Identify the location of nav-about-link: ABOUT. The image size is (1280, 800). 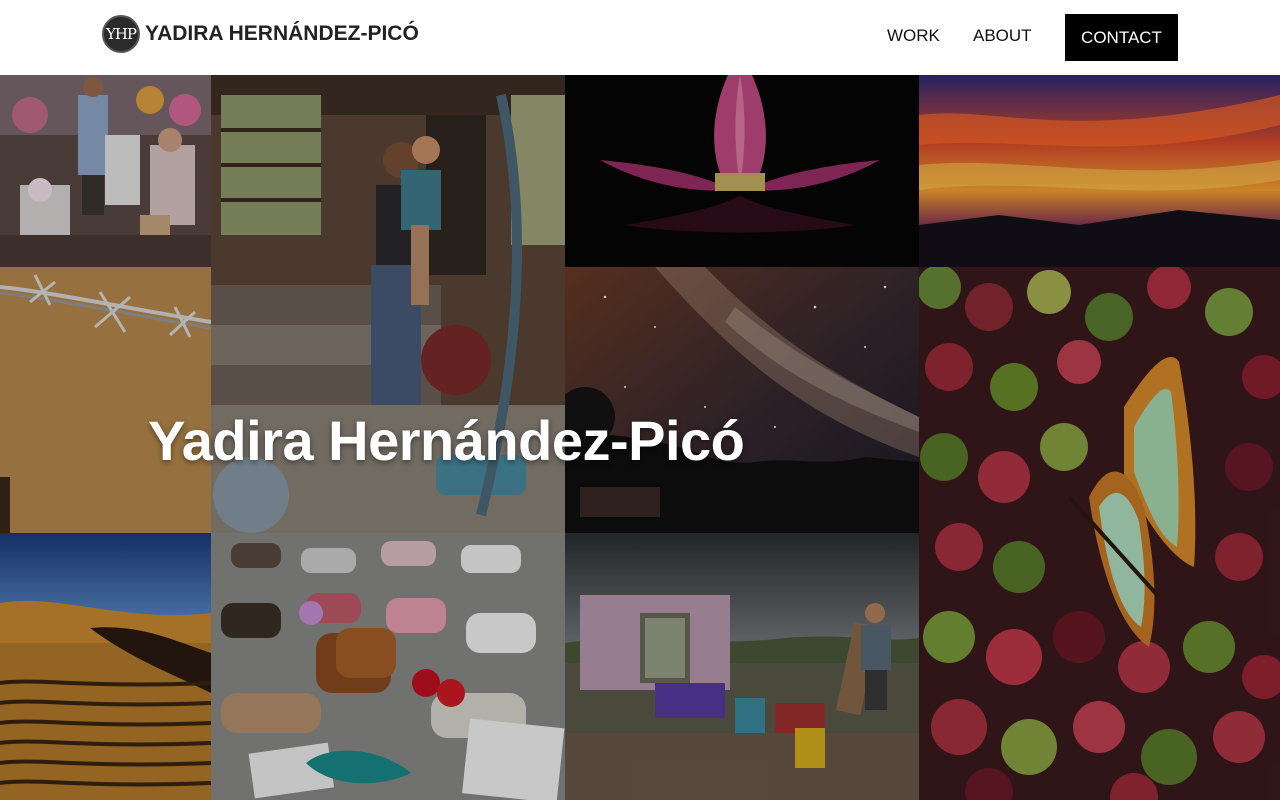
(1002, 36).